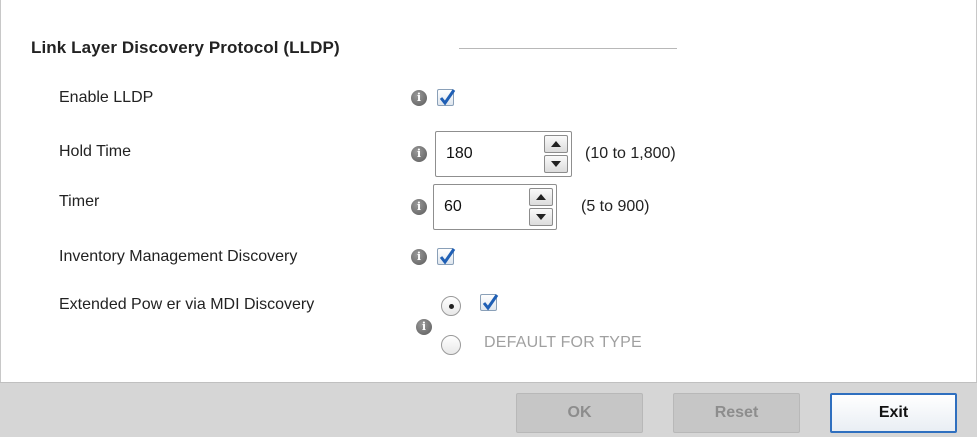 Image resolution: width=977 pixels, height=437 pixels. Describe the element at coordinates (488, 409) in the screenshot. I see `footer-bar: OK Reset Exit` at that location.